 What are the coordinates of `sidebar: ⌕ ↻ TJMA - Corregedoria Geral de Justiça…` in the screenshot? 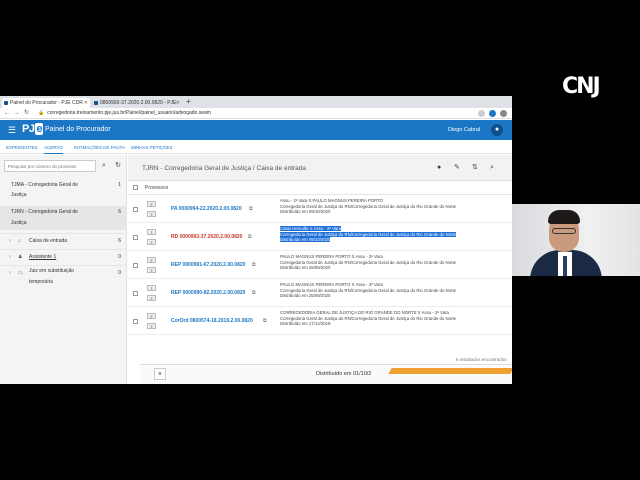 It's located at (63, 269).